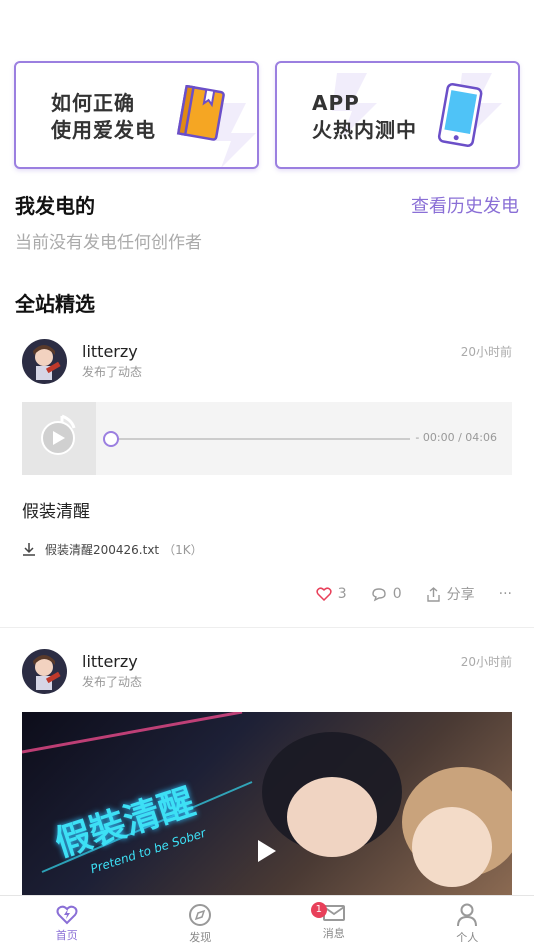  I want to click on share-label: 分享, so click(460, 595).